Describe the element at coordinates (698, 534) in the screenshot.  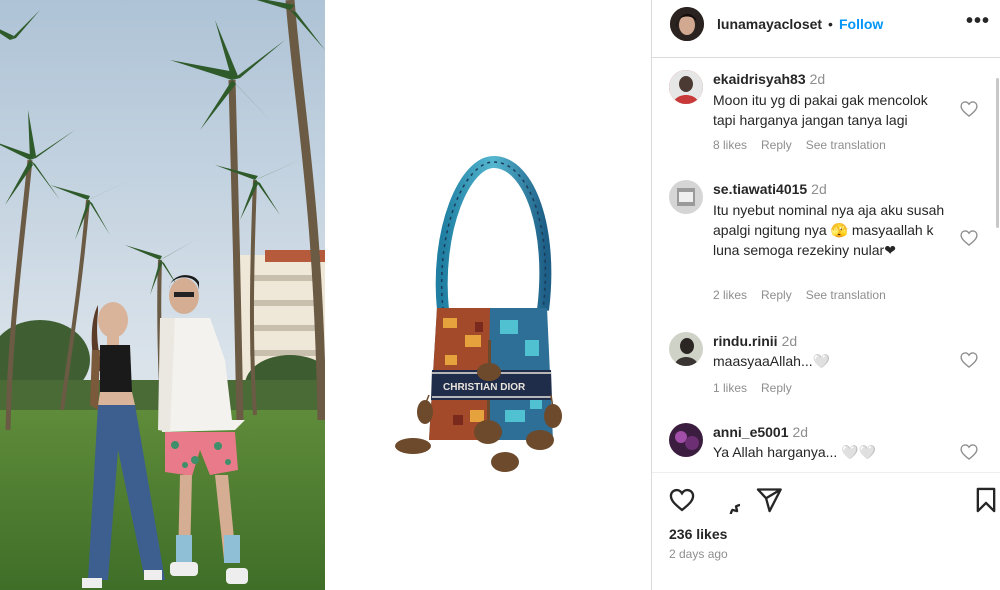
I see `post-likes-count: 236 likes` at that location.